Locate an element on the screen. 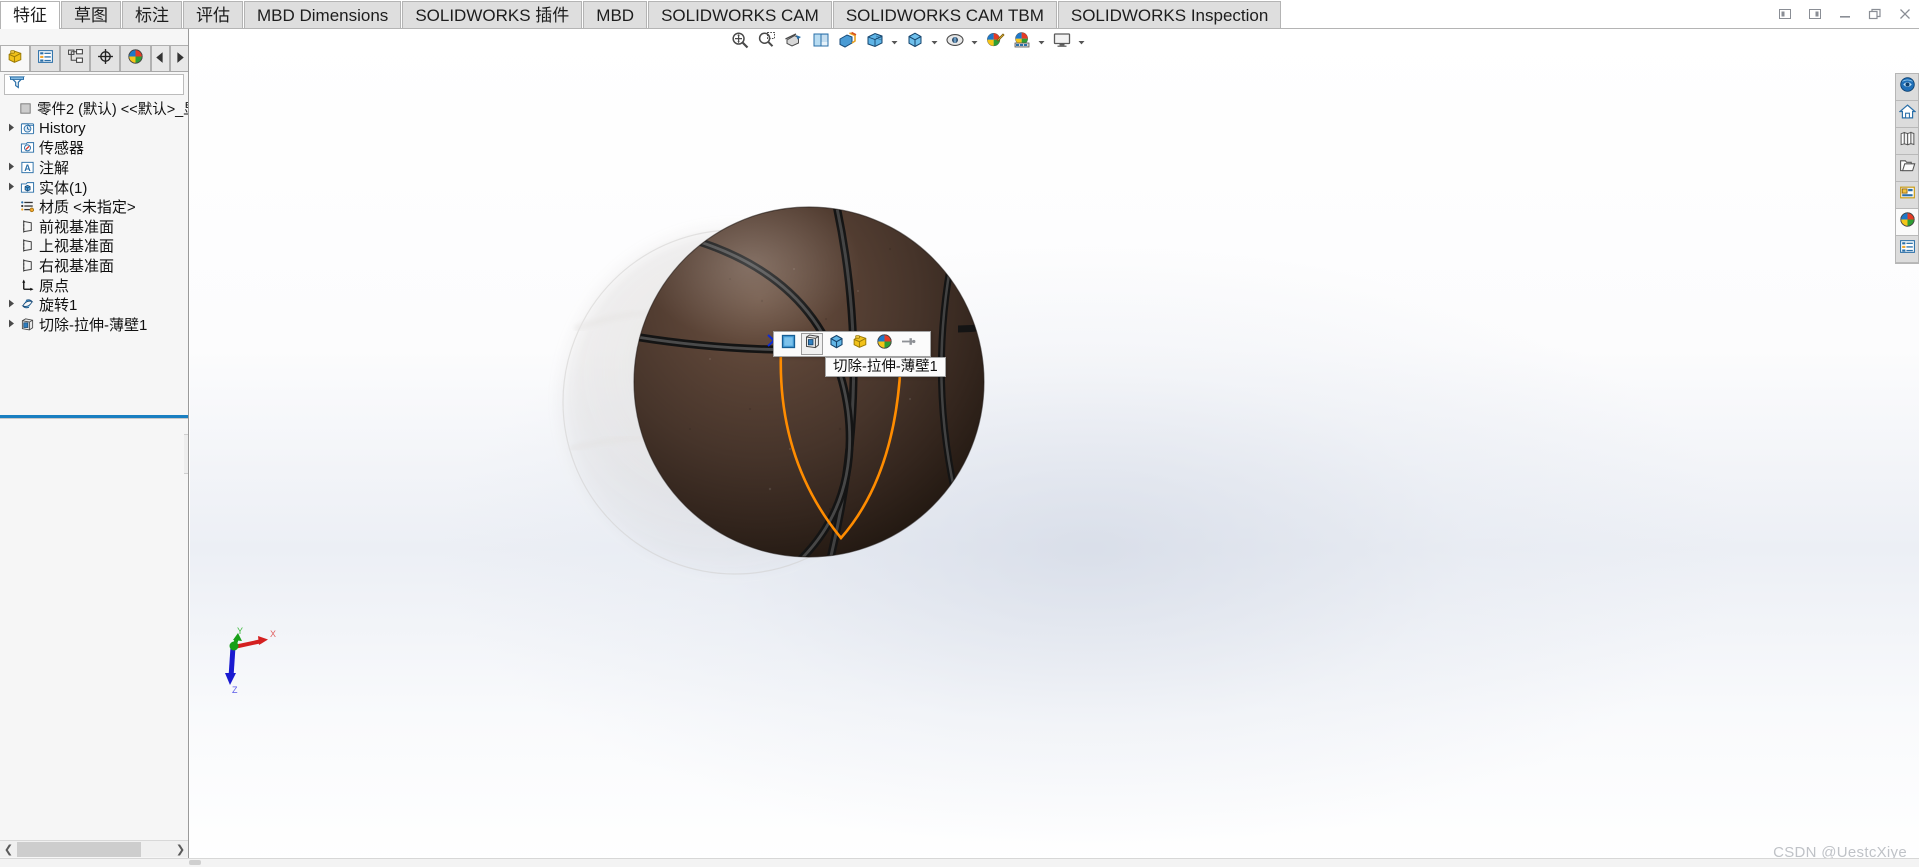 This screenshot has width=1919, height=867. revolve-icon is located at coordinates (27, 304).